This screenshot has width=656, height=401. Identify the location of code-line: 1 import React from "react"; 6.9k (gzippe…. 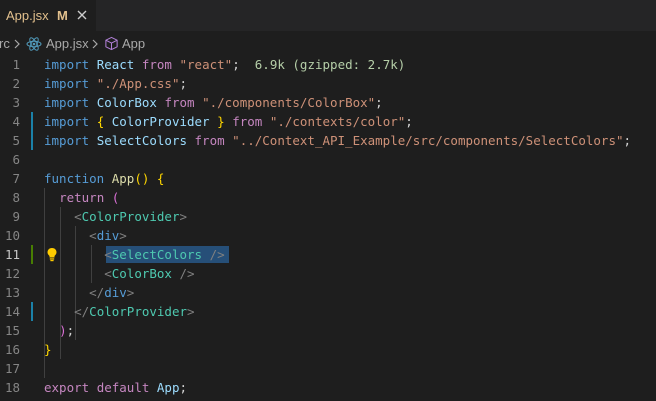
(328, 64).